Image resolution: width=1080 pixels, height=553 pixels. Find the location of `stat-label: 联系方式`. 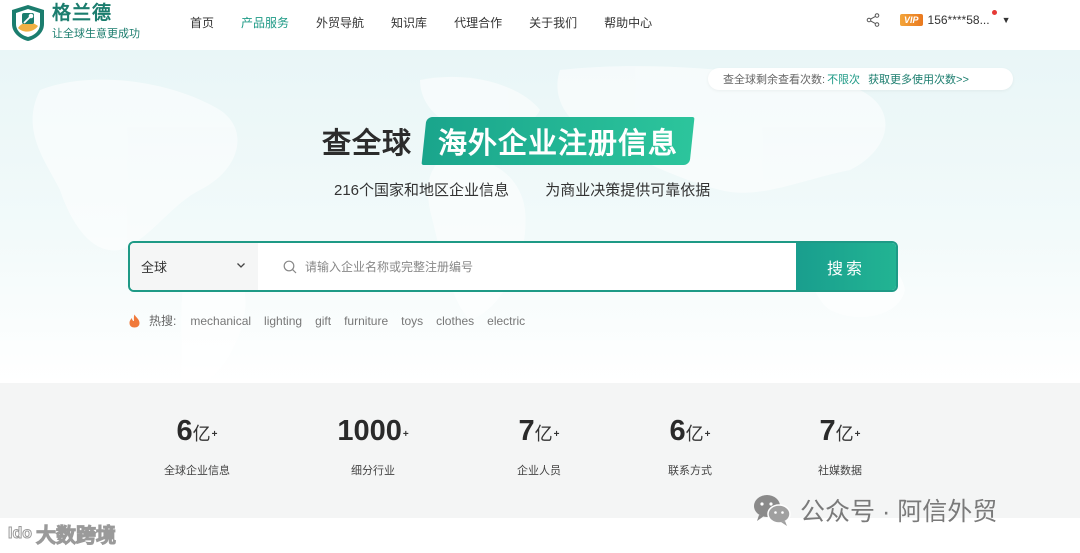

stat-label: 联系方式 is located at coordinates (690, 471).